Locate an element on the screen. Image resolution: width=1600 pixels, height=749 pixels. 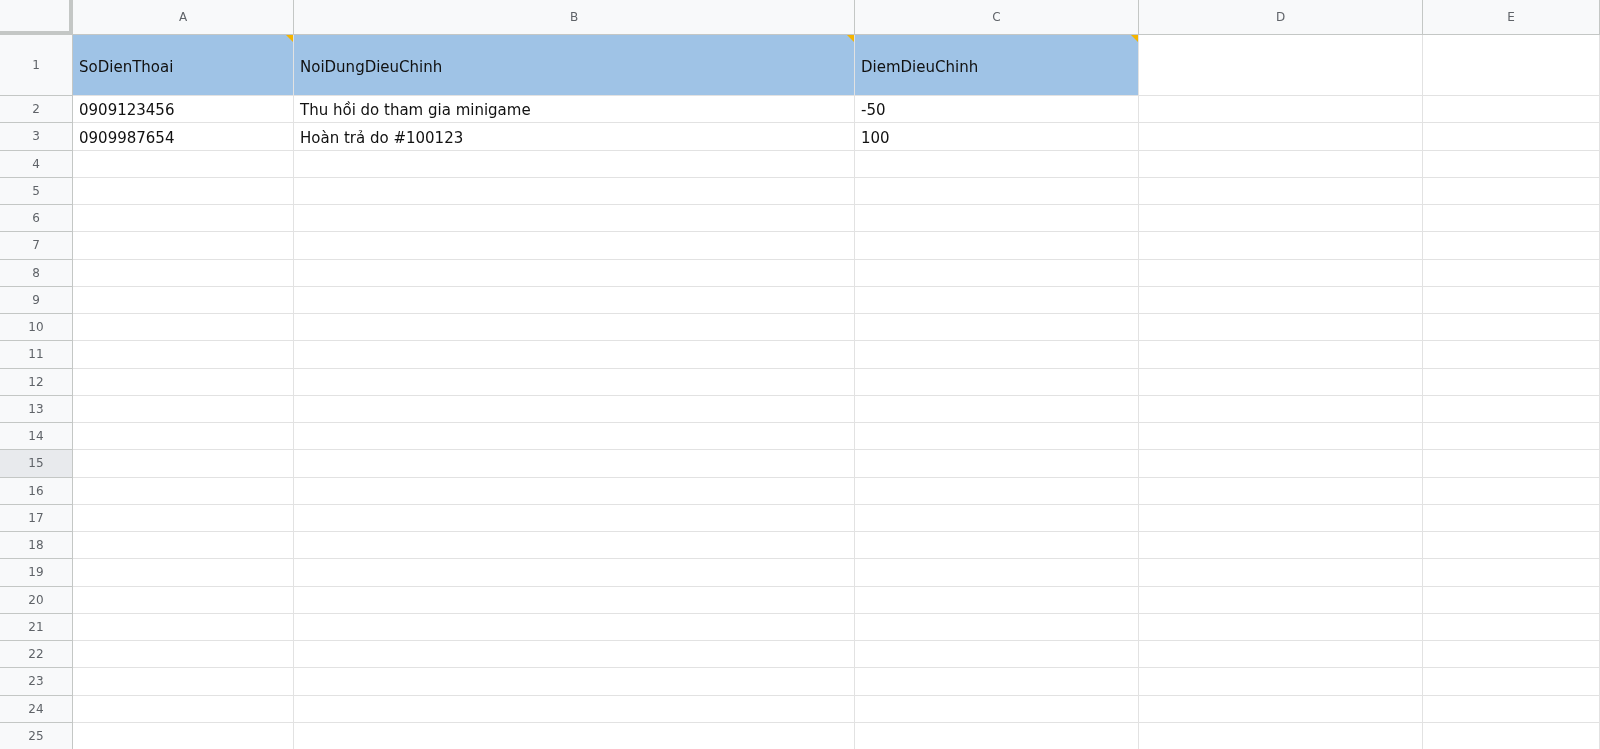
column-header: C is located at coordinates (997, 17).